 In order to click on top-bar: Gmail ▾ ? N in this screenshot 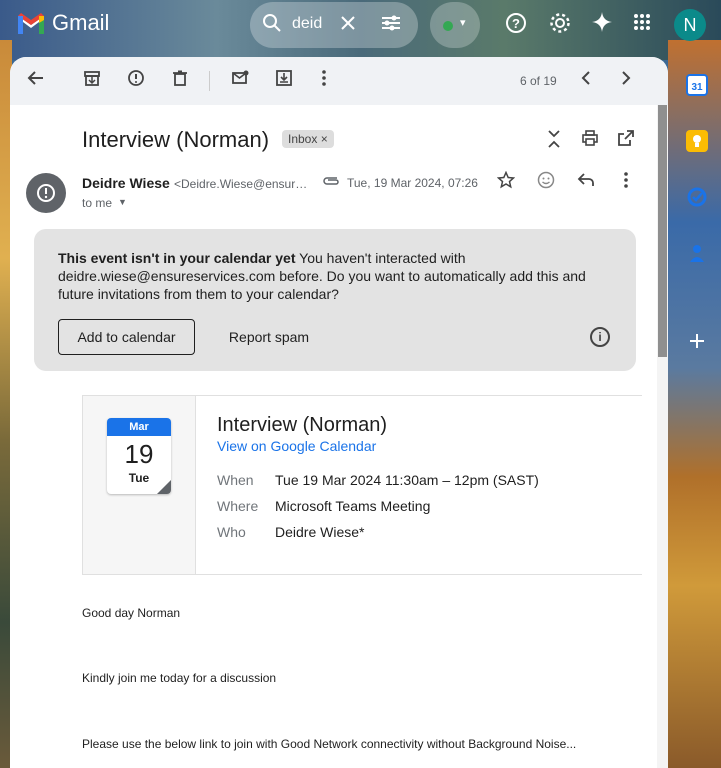, I will do `click(360, 25)`.